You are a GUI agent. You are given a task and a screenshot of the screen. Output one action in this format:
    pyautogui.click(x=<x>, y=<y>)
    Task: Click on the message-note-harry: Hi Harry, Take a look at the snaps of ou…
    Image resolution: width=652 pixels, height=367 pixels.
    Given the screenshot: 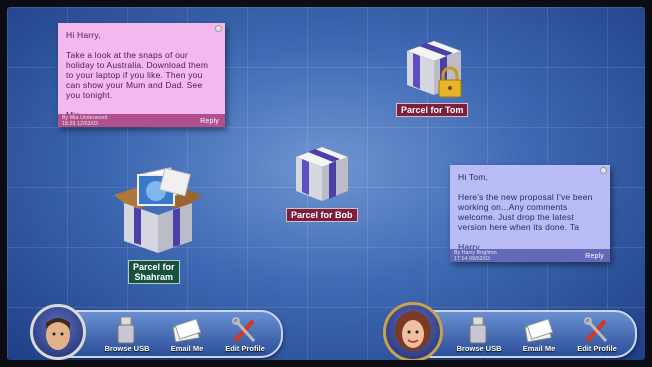 What is the action you would take?
    pyautogui.click(x=141, y=75)
    